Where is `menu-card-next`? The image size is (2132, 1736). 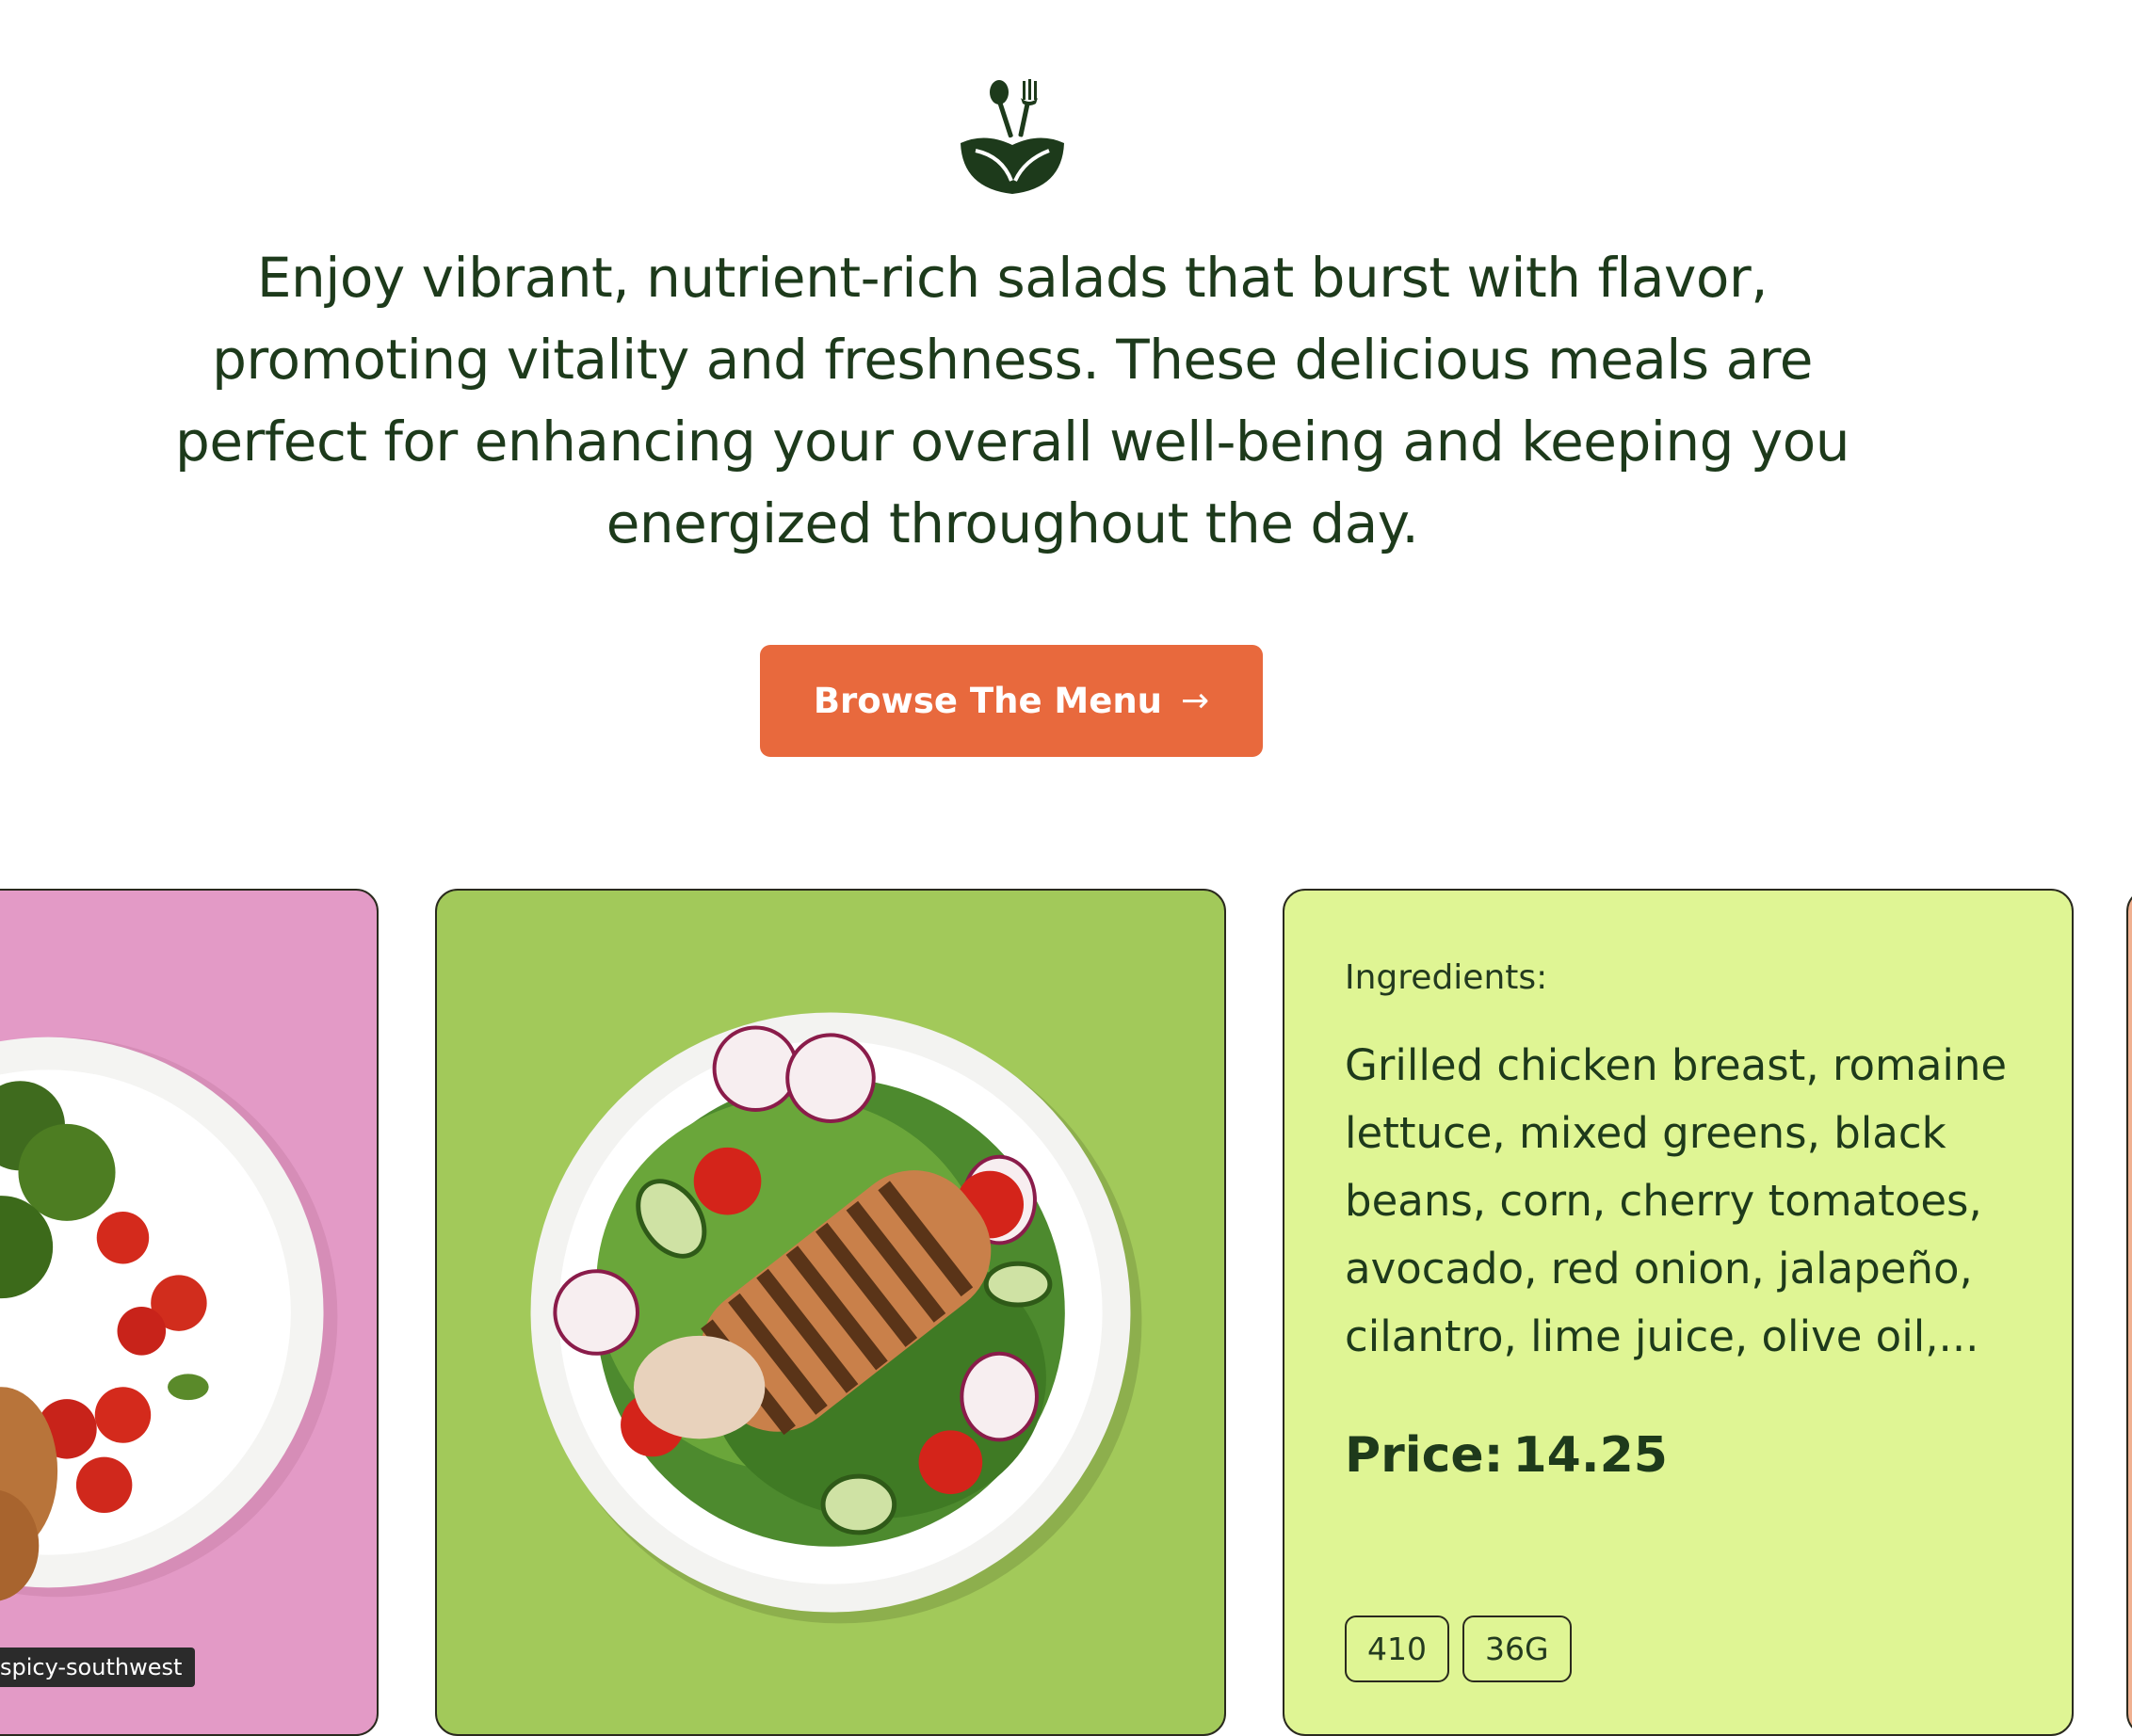
menu-card-next is located at coordinates (2129, 1313).